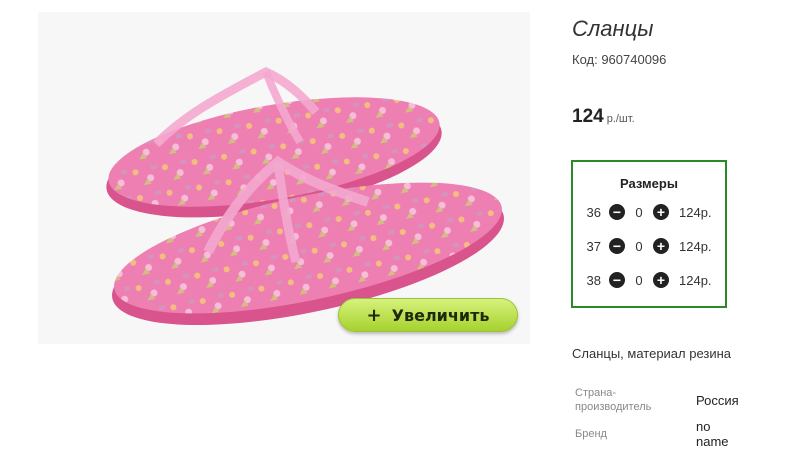 This screenshot has width=810, height=463. I want to click on property-value-country: Россия, so click(717, 400).